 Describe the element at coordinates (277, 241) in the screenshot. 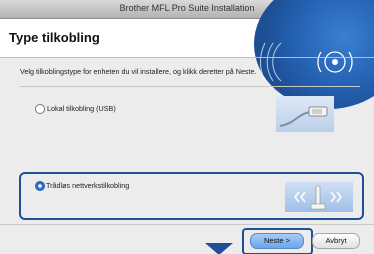

I see `next-button: Neste >` at that location.